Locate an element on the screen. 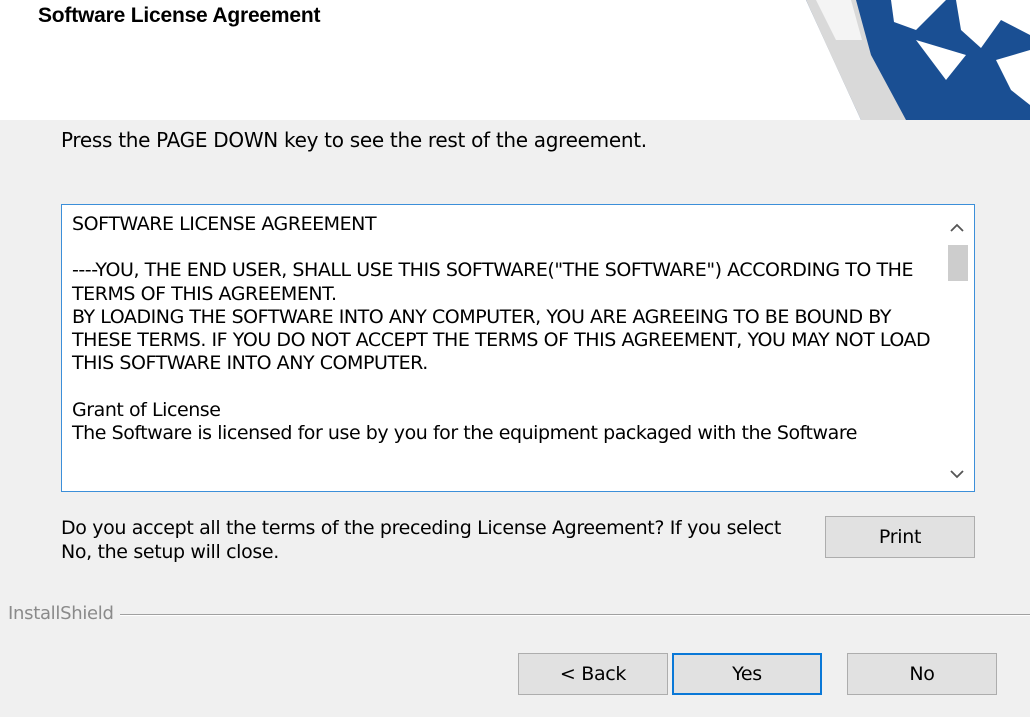 The width and height of the screenshot is (1030, 717). scrollbar-thumb is located at coordinates (958, 263).